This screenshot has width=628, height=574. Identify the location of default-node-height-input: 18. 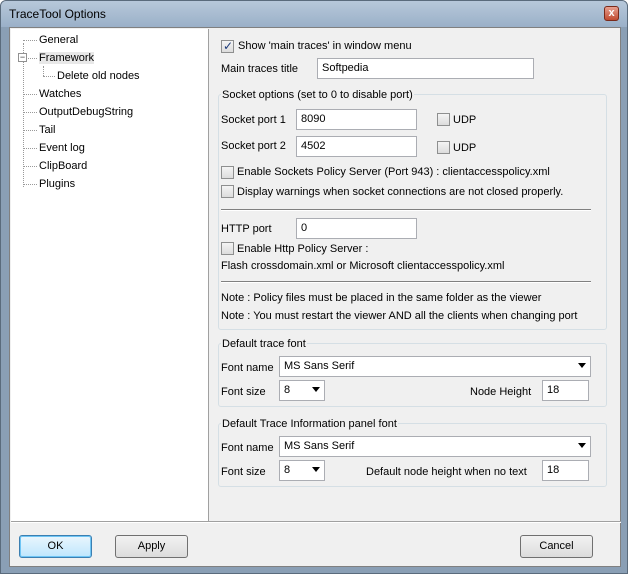
(565, 470).